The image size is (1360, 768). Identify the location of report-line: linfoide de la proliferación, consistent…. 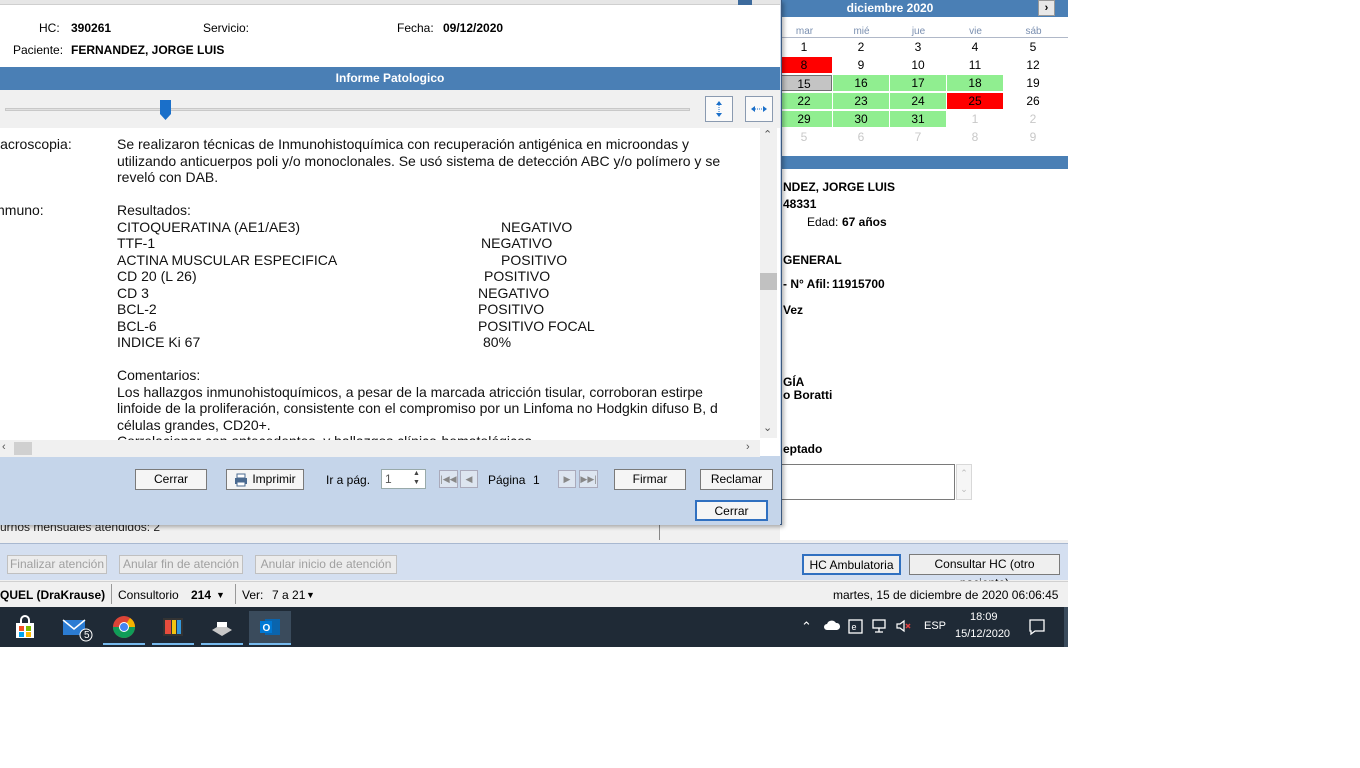
(417, 408).